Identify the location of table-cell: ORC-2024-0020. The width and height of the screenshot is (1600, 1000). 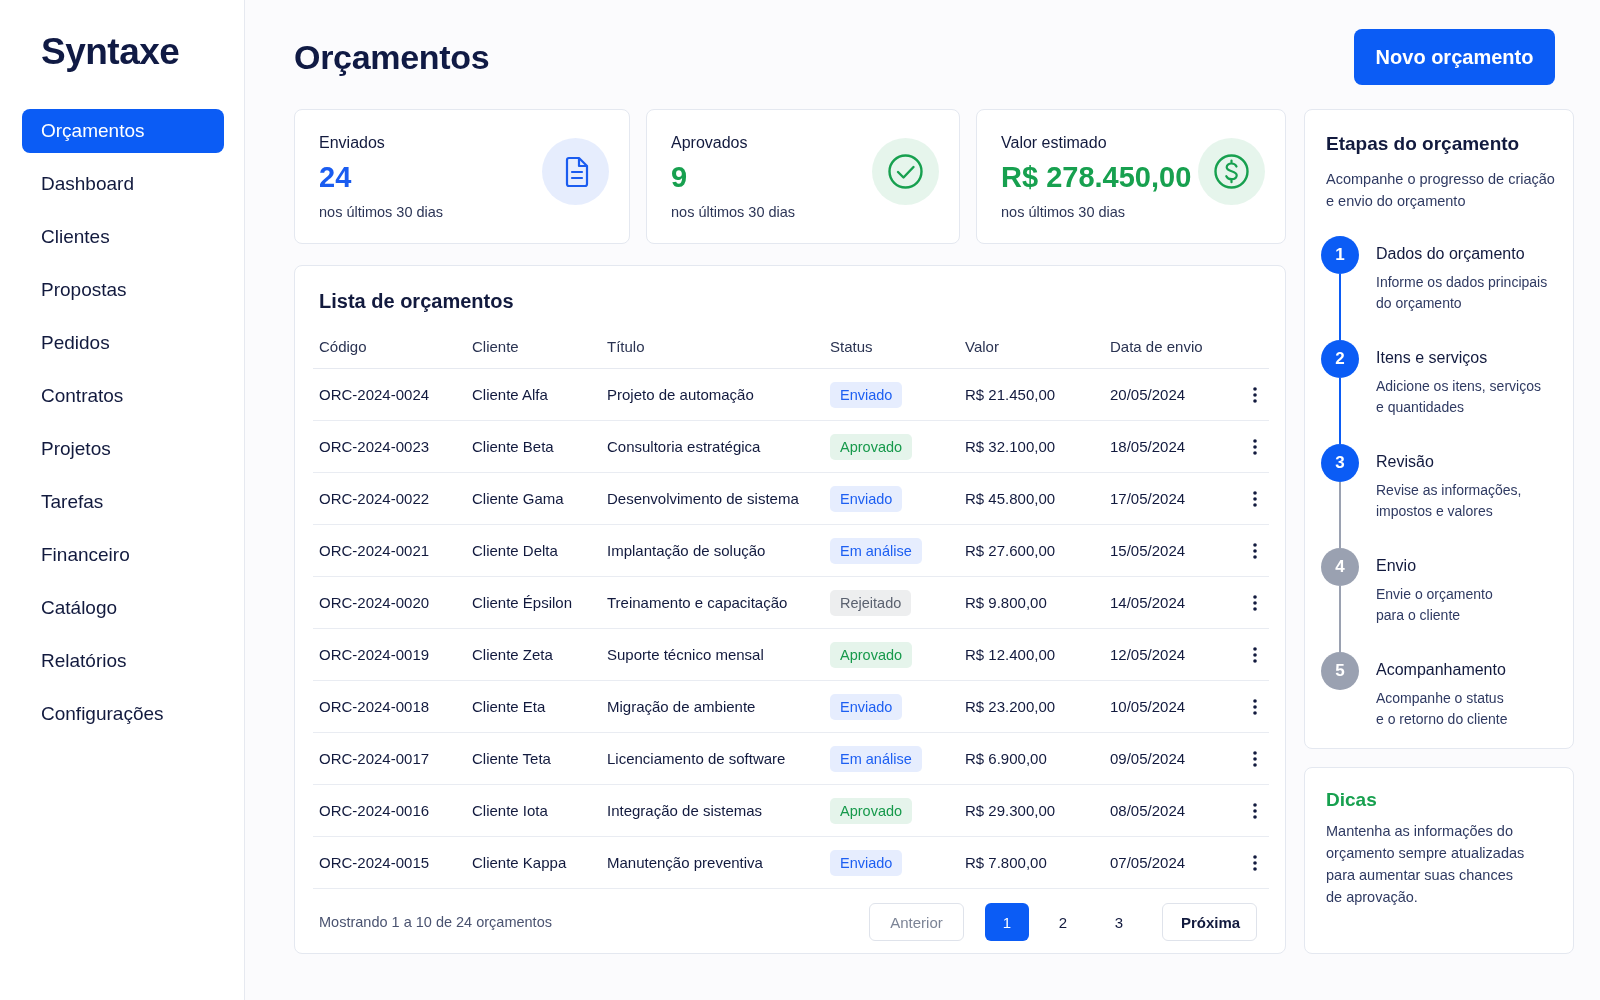
(374, 602).